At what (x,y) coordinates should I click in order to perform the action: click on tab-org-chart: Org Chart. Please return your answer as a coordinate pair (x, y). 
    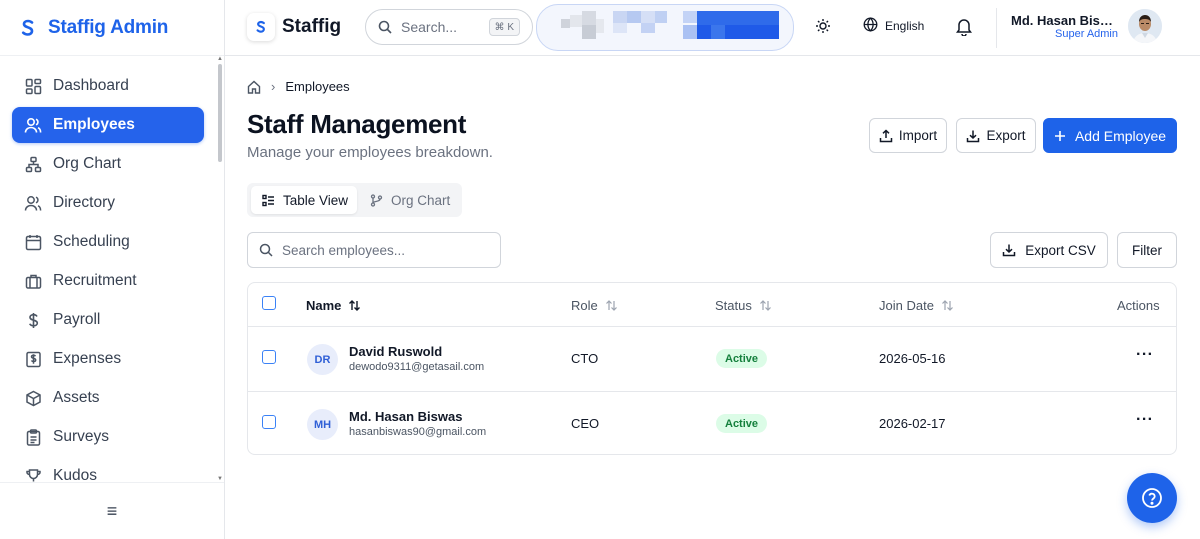
    Looking at the image, I should click on (409, 200).